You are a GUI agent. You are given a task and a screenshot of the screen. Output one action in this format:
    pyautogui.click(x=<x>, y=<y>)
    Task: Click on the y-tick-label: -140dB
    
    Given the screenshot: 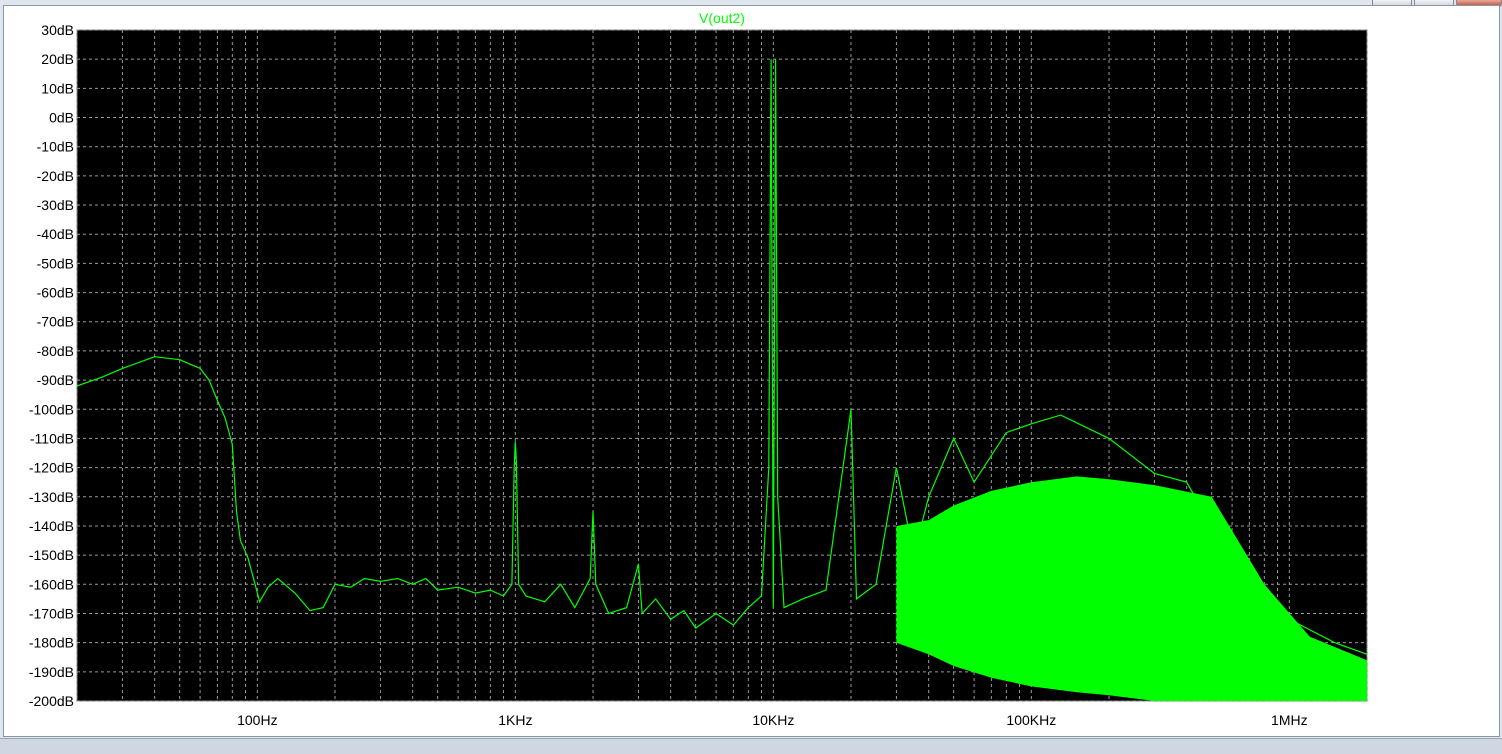 What is the action you would take?
    pyautogui.click(x=51, y=526)
    